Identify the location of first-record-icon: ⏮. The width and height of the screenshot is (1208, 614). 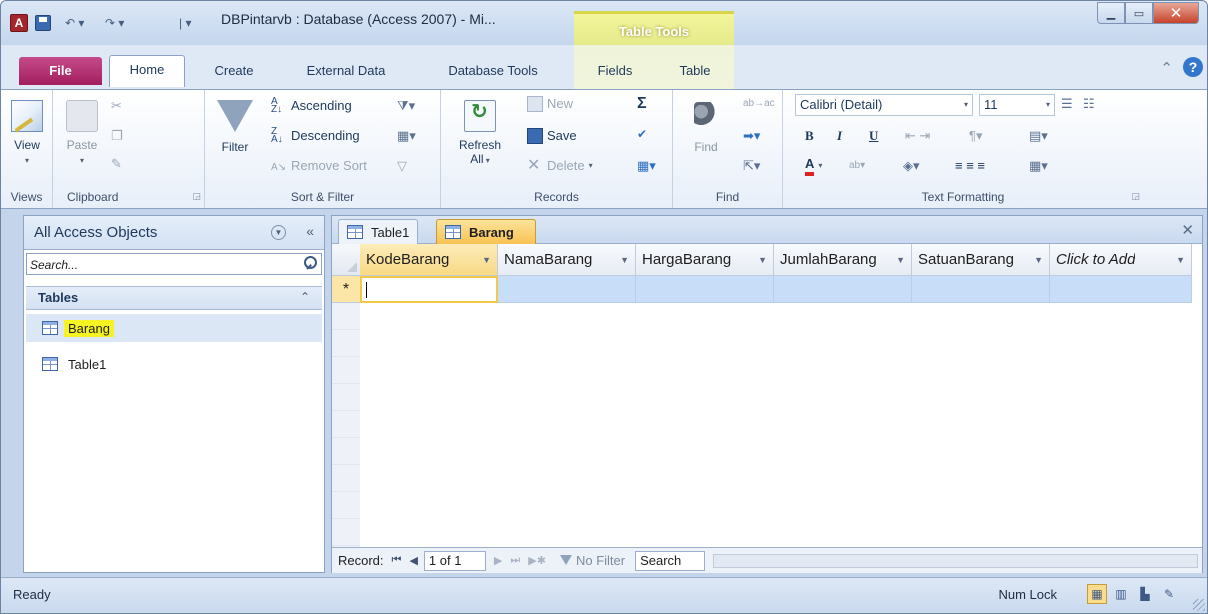
(397, 560).